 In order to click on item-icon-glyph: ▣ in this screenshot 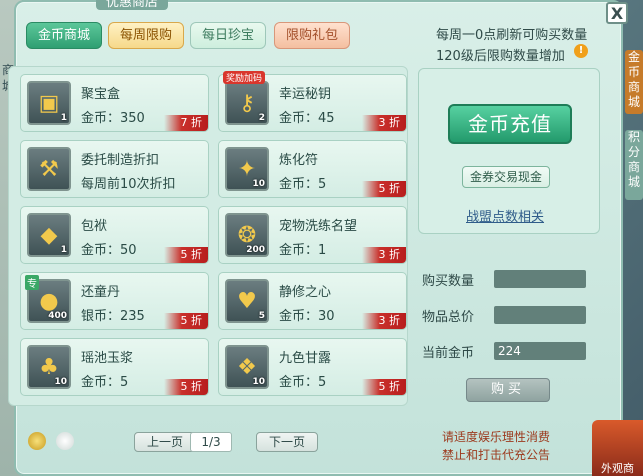, I will do `click(49, 103)`.